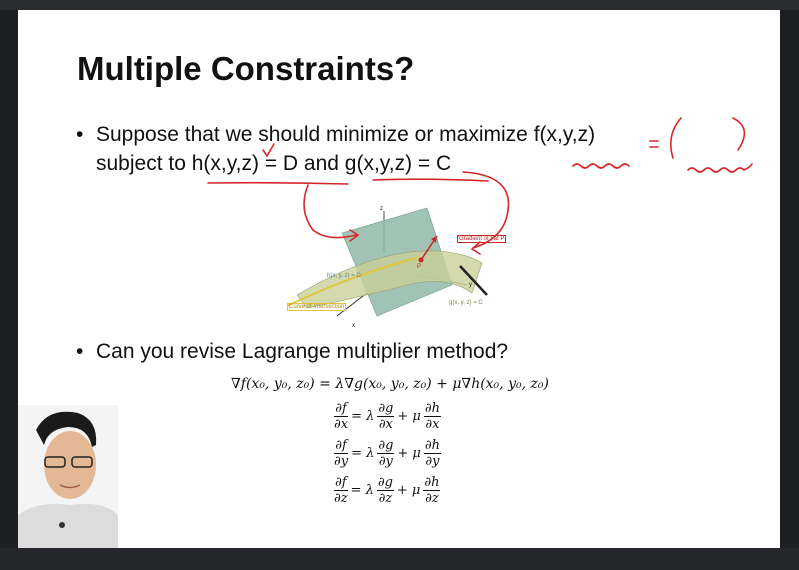 This screenshot has width=799, height=570. I want to click on arrow-to-surface, so click(486, 210).